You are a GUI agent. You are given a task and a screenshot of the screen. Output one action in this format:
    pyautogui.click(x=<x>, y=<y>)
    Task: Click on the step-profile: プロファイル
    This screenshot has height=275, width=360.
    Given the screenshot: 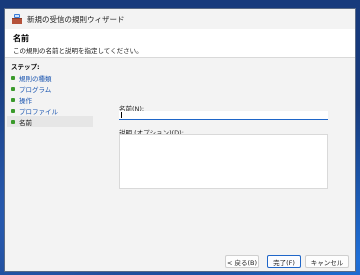 What is the action you would take?
    pyautogui.click(x=48, y=110)
    